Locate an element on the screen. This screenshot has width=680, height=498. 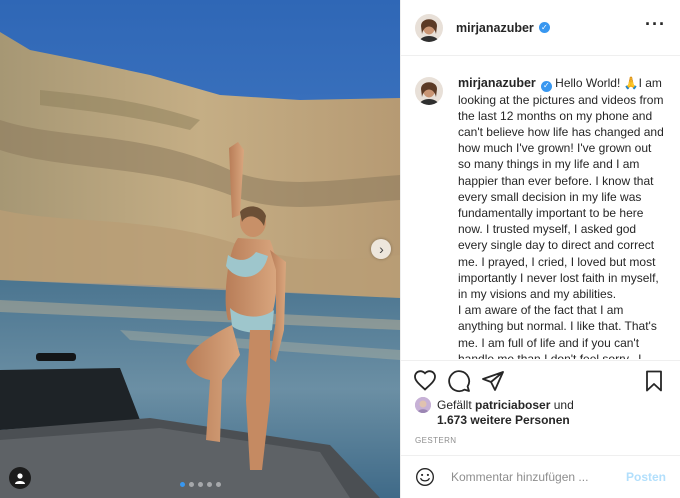
emoji-icon is located at coordinates (425, 477).